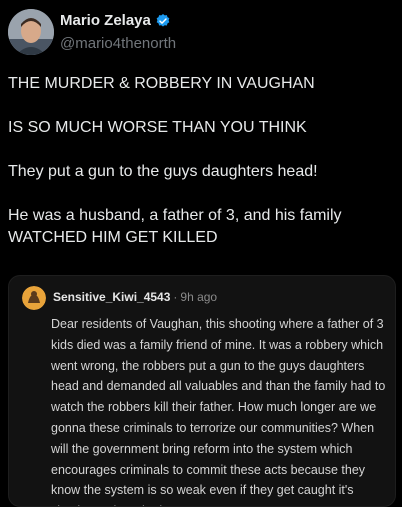 Image resolution: width=402 pixels, height=507 pixels. I want to click on quoted-username: Sensitive_Kiwi_4543, so click(111, 297).